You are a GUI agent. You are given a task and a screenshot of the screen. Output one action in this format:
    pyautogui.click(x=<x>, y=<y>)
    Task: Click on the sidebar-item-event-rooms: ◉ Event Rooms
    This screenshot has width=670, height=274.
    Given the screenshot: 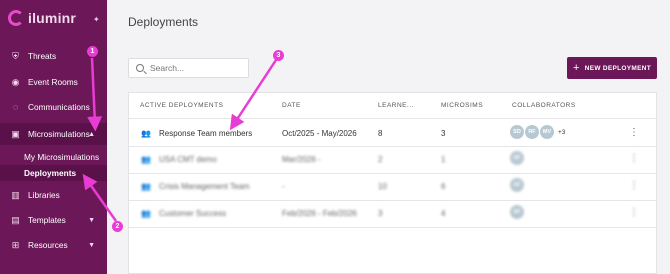 What is the action you would take?
    pyautogui.click(x=53, y=82)
    